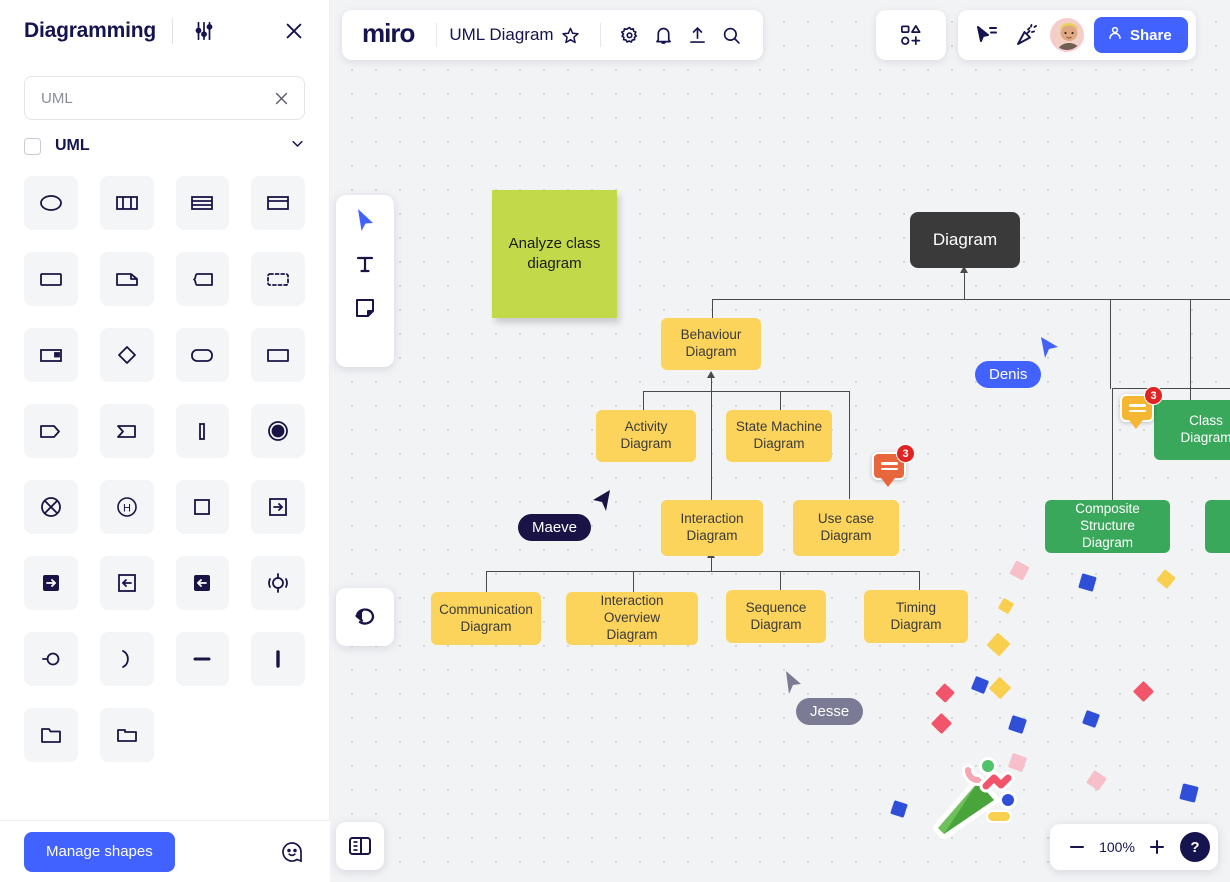 Image resolution: width=1230 pixels, height=882 pixels. I want to click on sliders-icon, so click(204, 31).